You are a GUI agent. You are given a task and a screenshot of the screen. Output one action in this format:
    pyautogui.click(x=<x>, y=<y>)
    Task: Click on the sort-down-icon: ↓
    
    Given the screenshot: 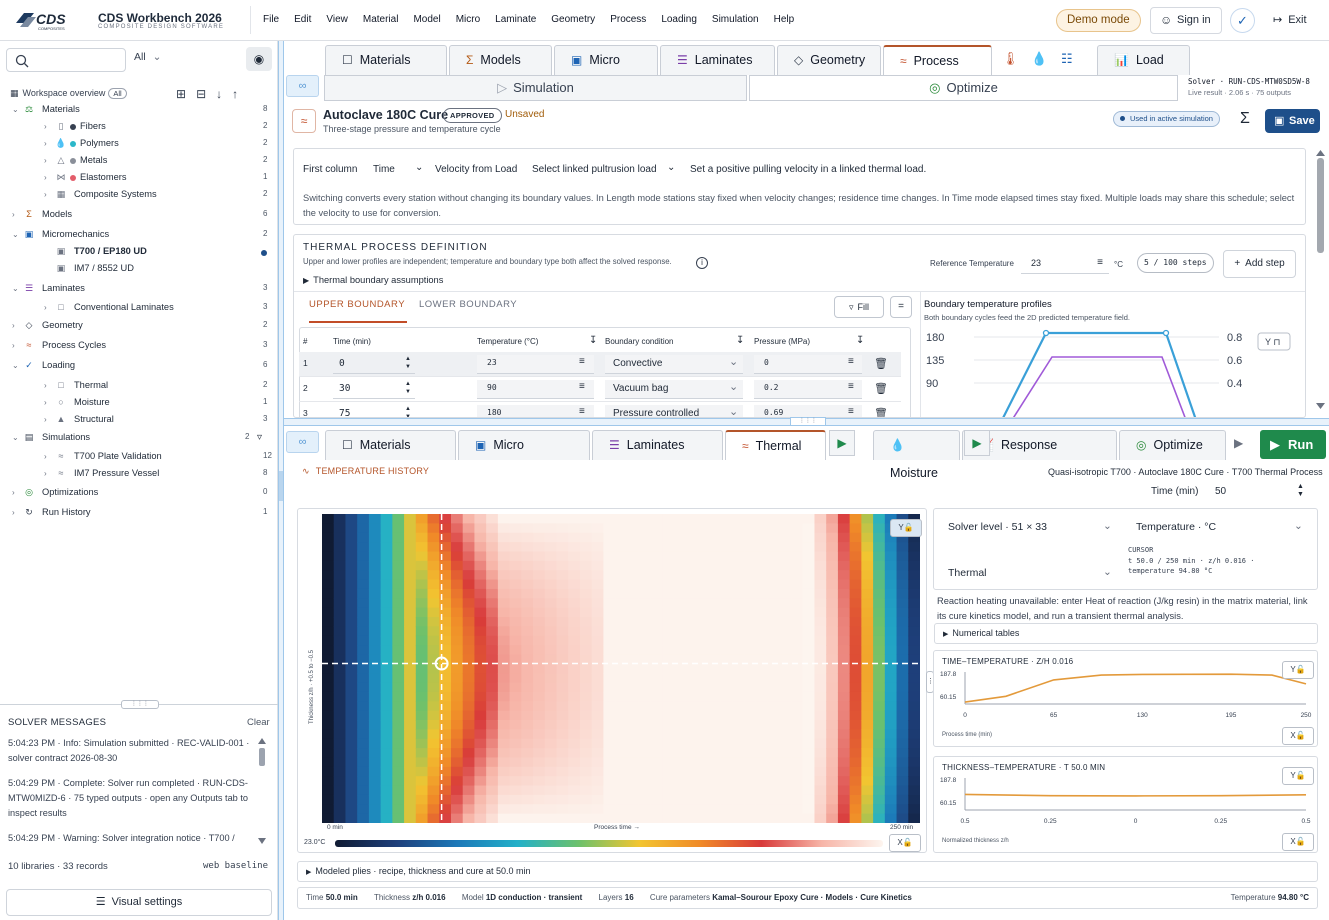 What is the action you would take?
    pyautogui.click(x=224, y=94)
    